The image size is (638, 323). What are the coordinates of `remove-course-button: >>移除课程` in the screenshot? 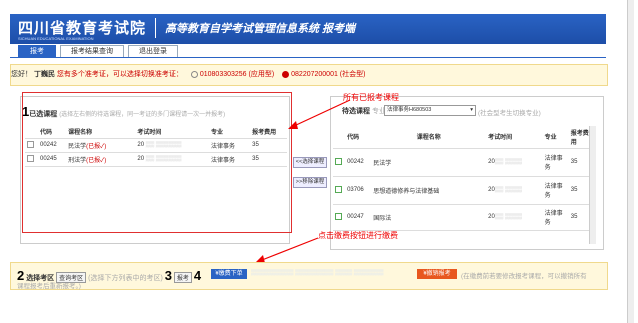 It's located at (310, 182).